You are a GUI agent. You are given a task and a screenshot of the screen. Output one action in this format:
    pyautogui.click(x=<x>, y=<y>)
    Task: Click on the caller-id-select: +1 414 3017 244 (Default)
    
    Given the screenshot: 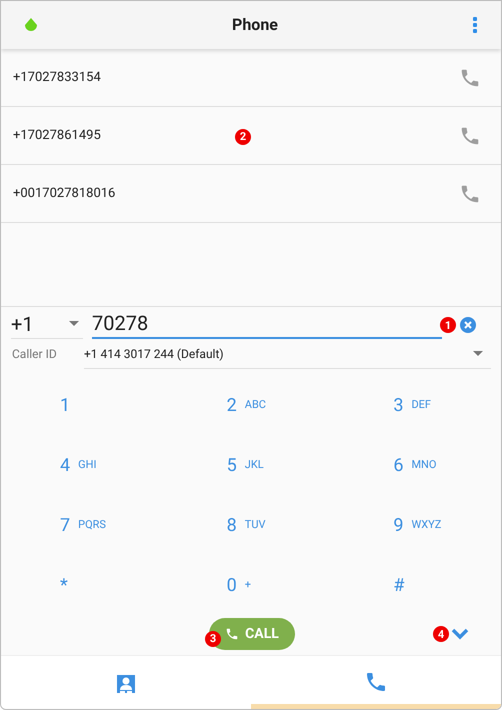 What is the action you would take?
    pyautogui.click(x=287, y=354)
    